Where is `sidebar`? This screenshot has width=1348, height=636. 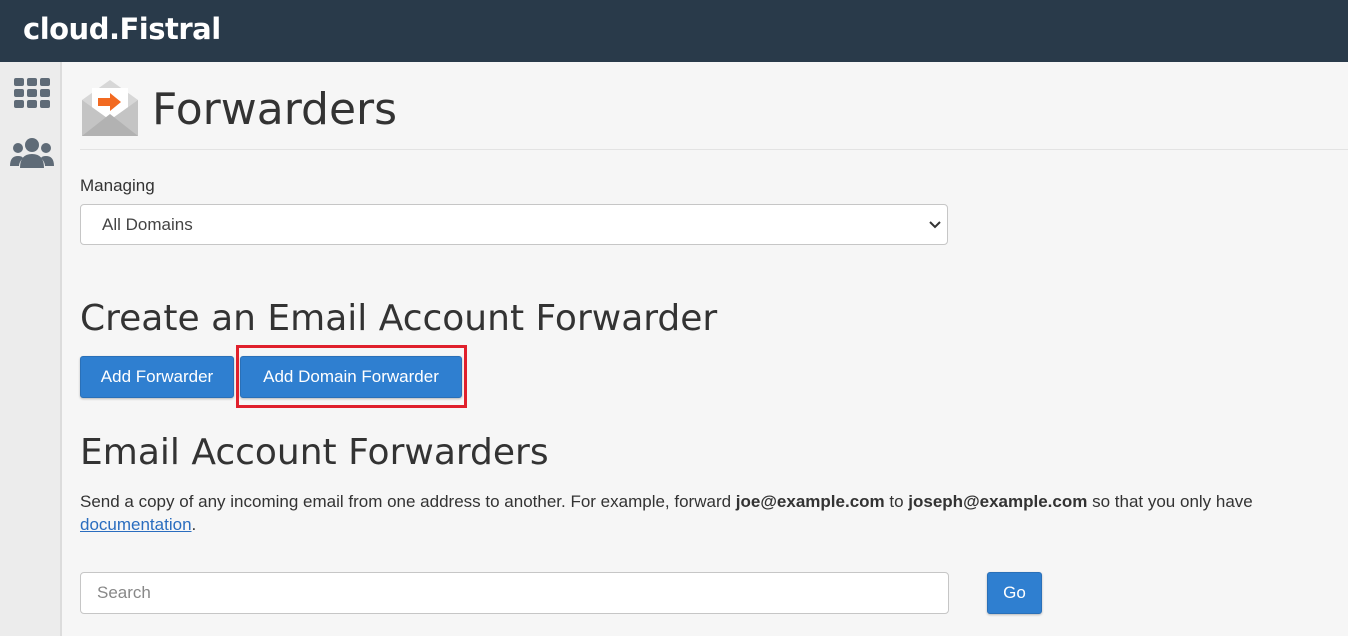
sidebar is located at coordinates (31, 349).